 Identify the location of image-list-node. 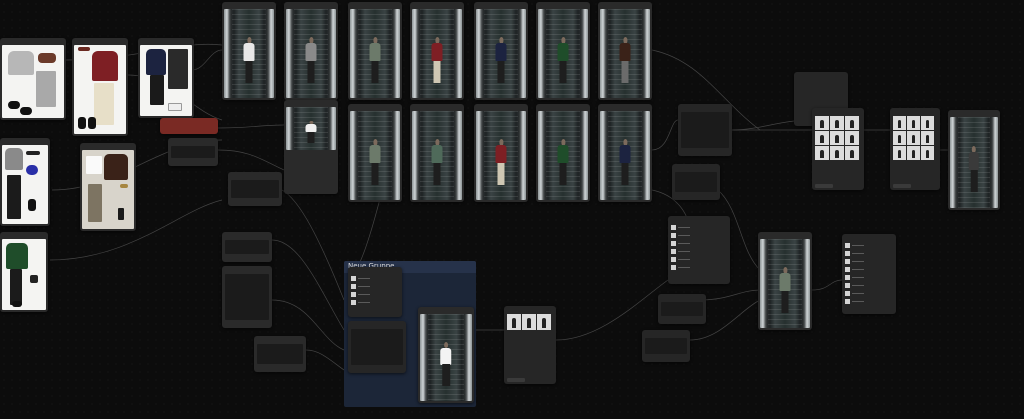
(375, 292).